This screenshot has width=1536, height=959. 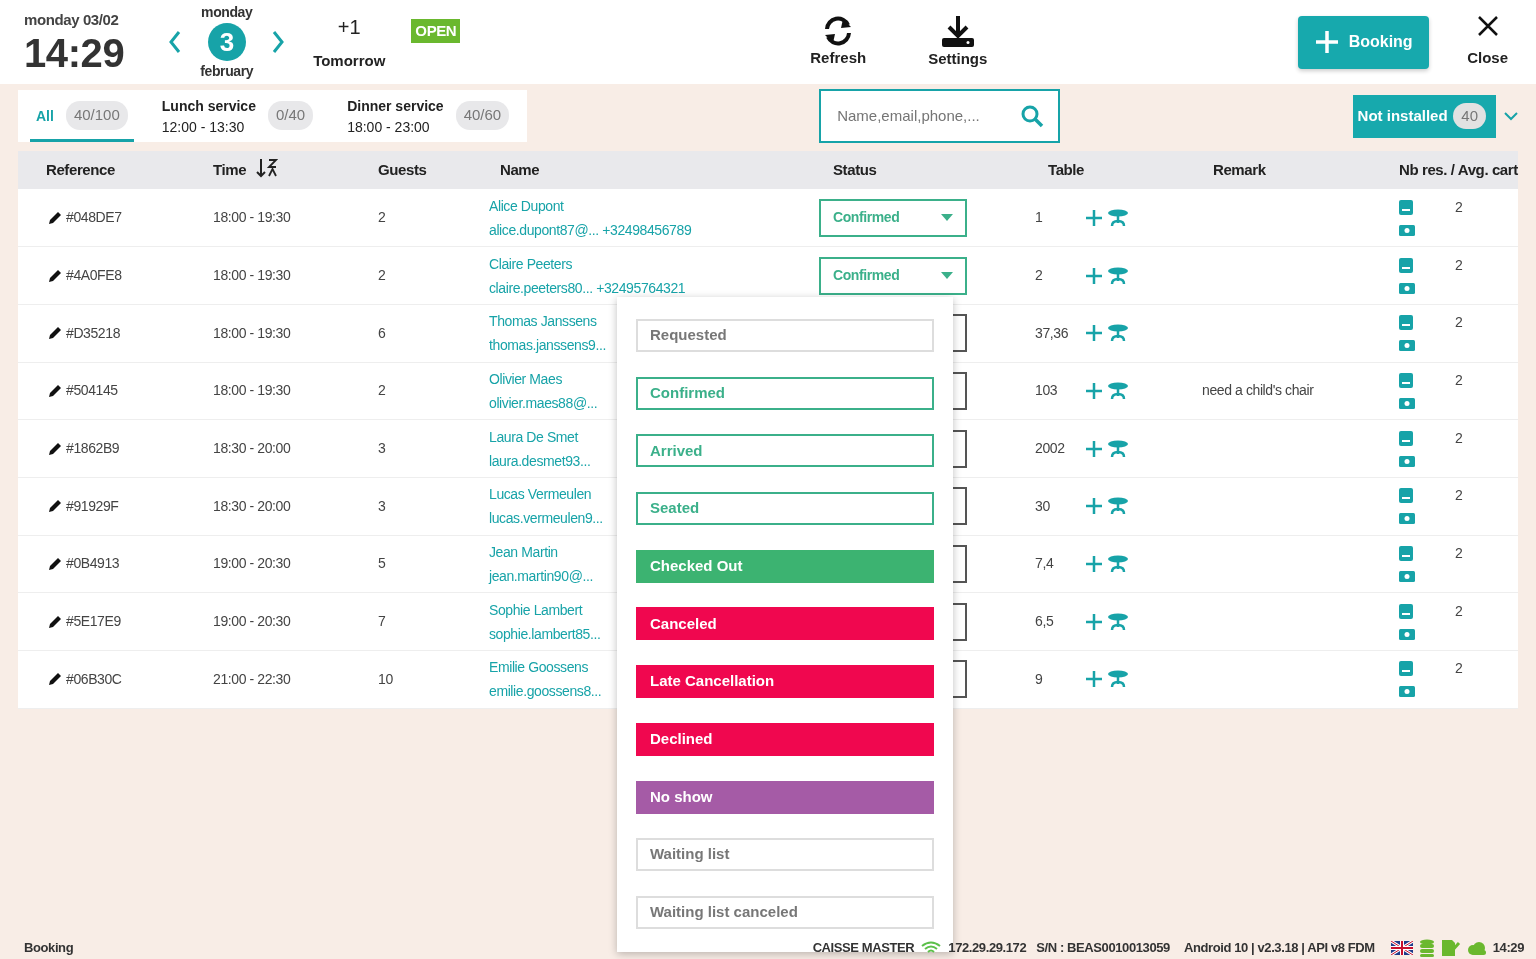 I want to click on table-number-cell-text: 37,36, so click(x=1052, y=333).